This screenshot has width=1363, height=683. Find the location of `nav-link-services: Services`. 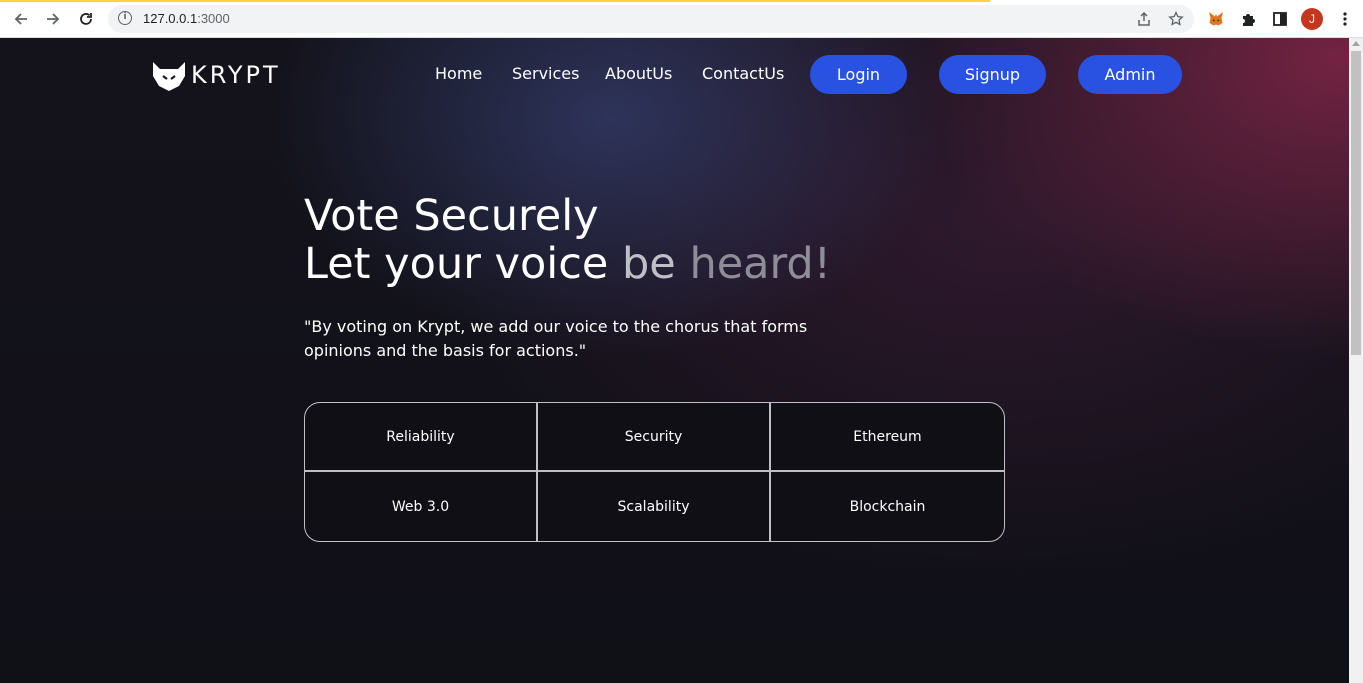

nav-link-services: Services is located at coordinates (545, 73).